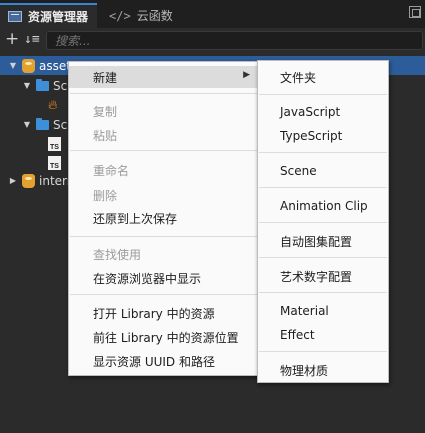  I want to click on menu-item-label: 查找使用, so click(117, 254).